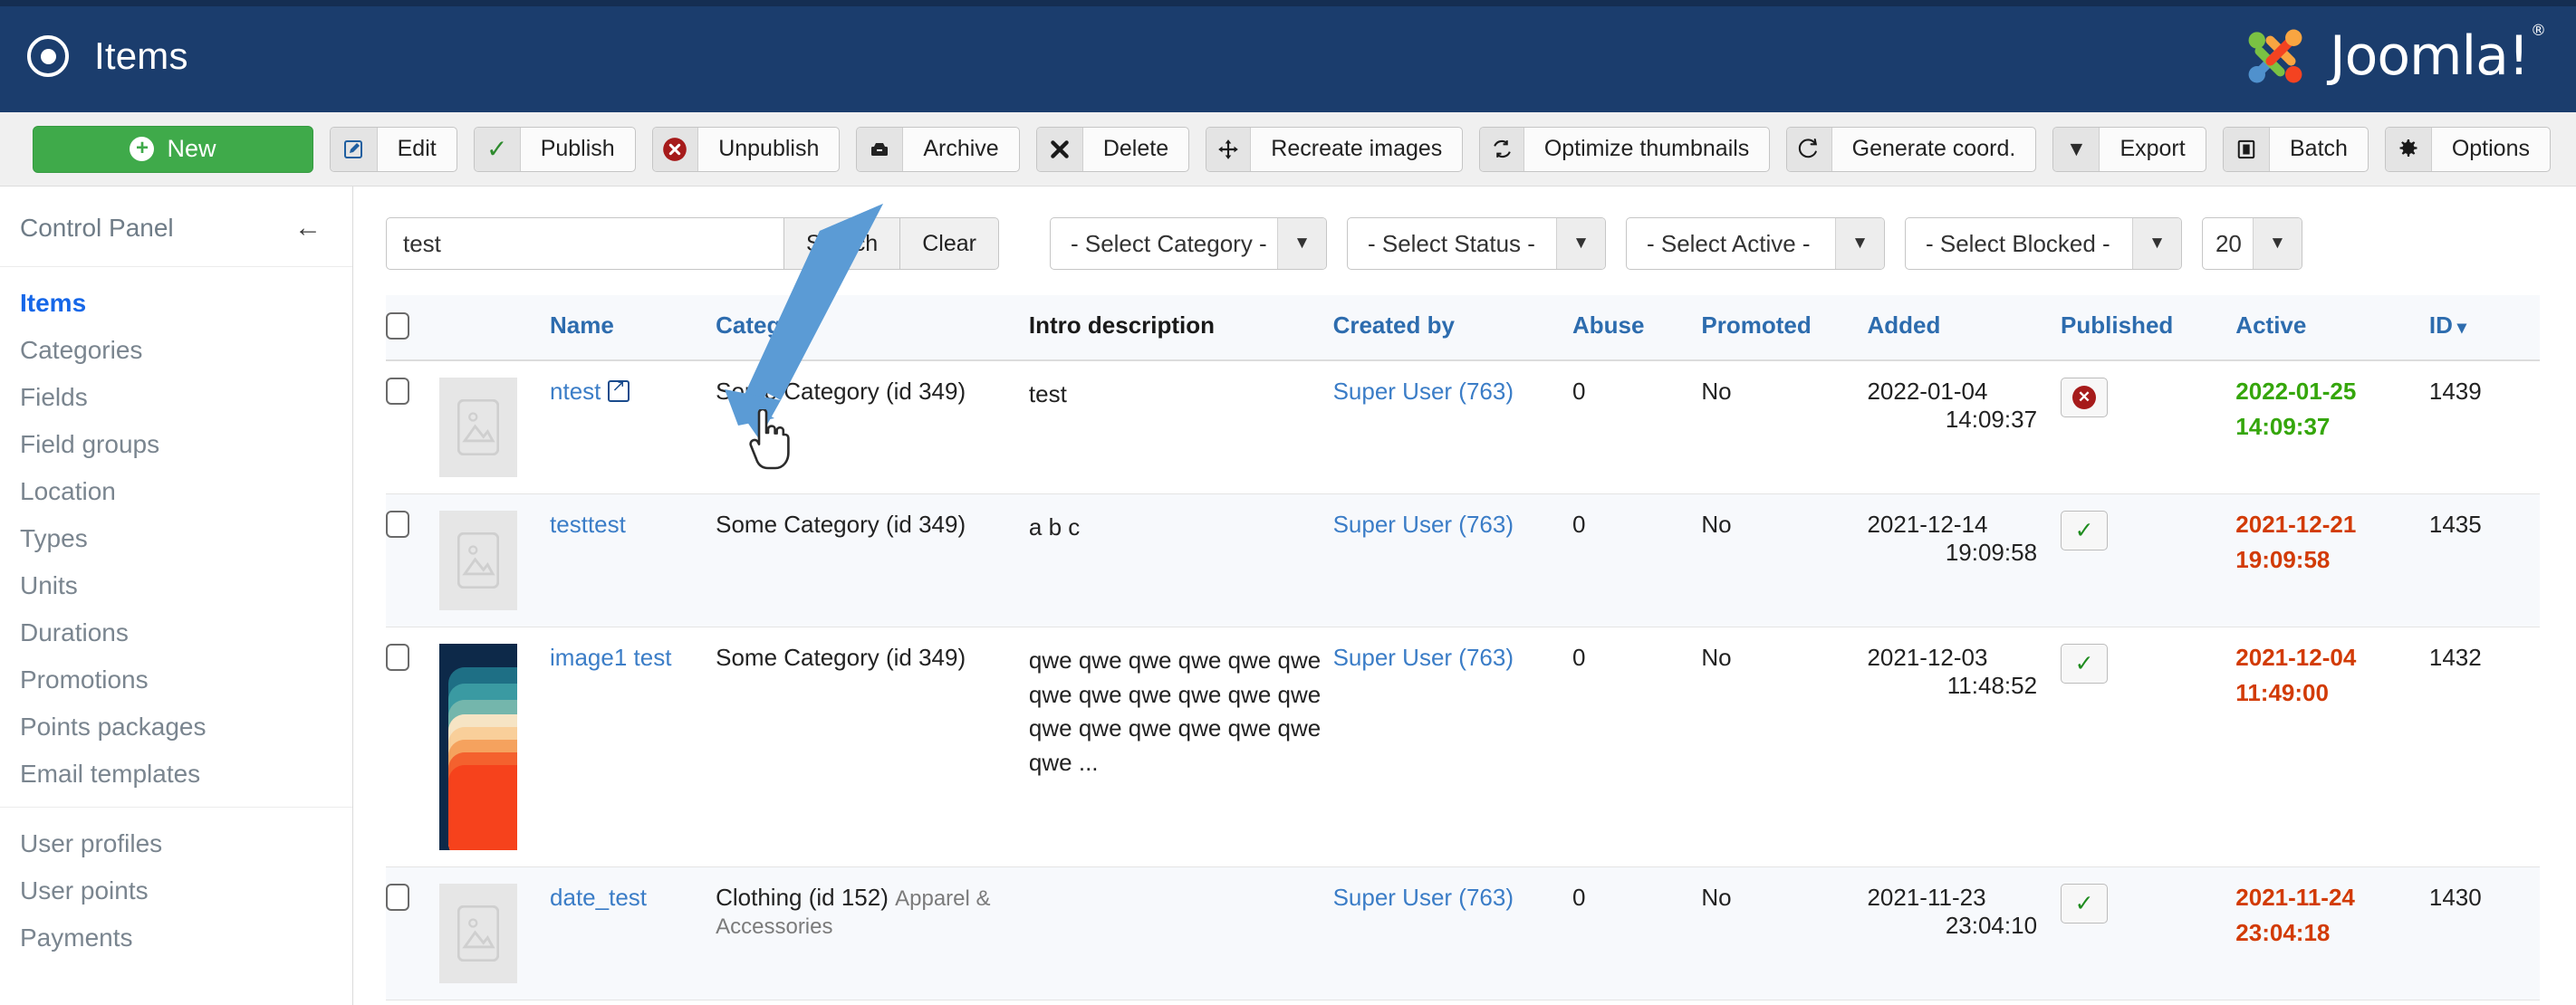  Describe the element at coordinates (1112, 149) in the screenshot. I see `delete-button: Delete` at that location.